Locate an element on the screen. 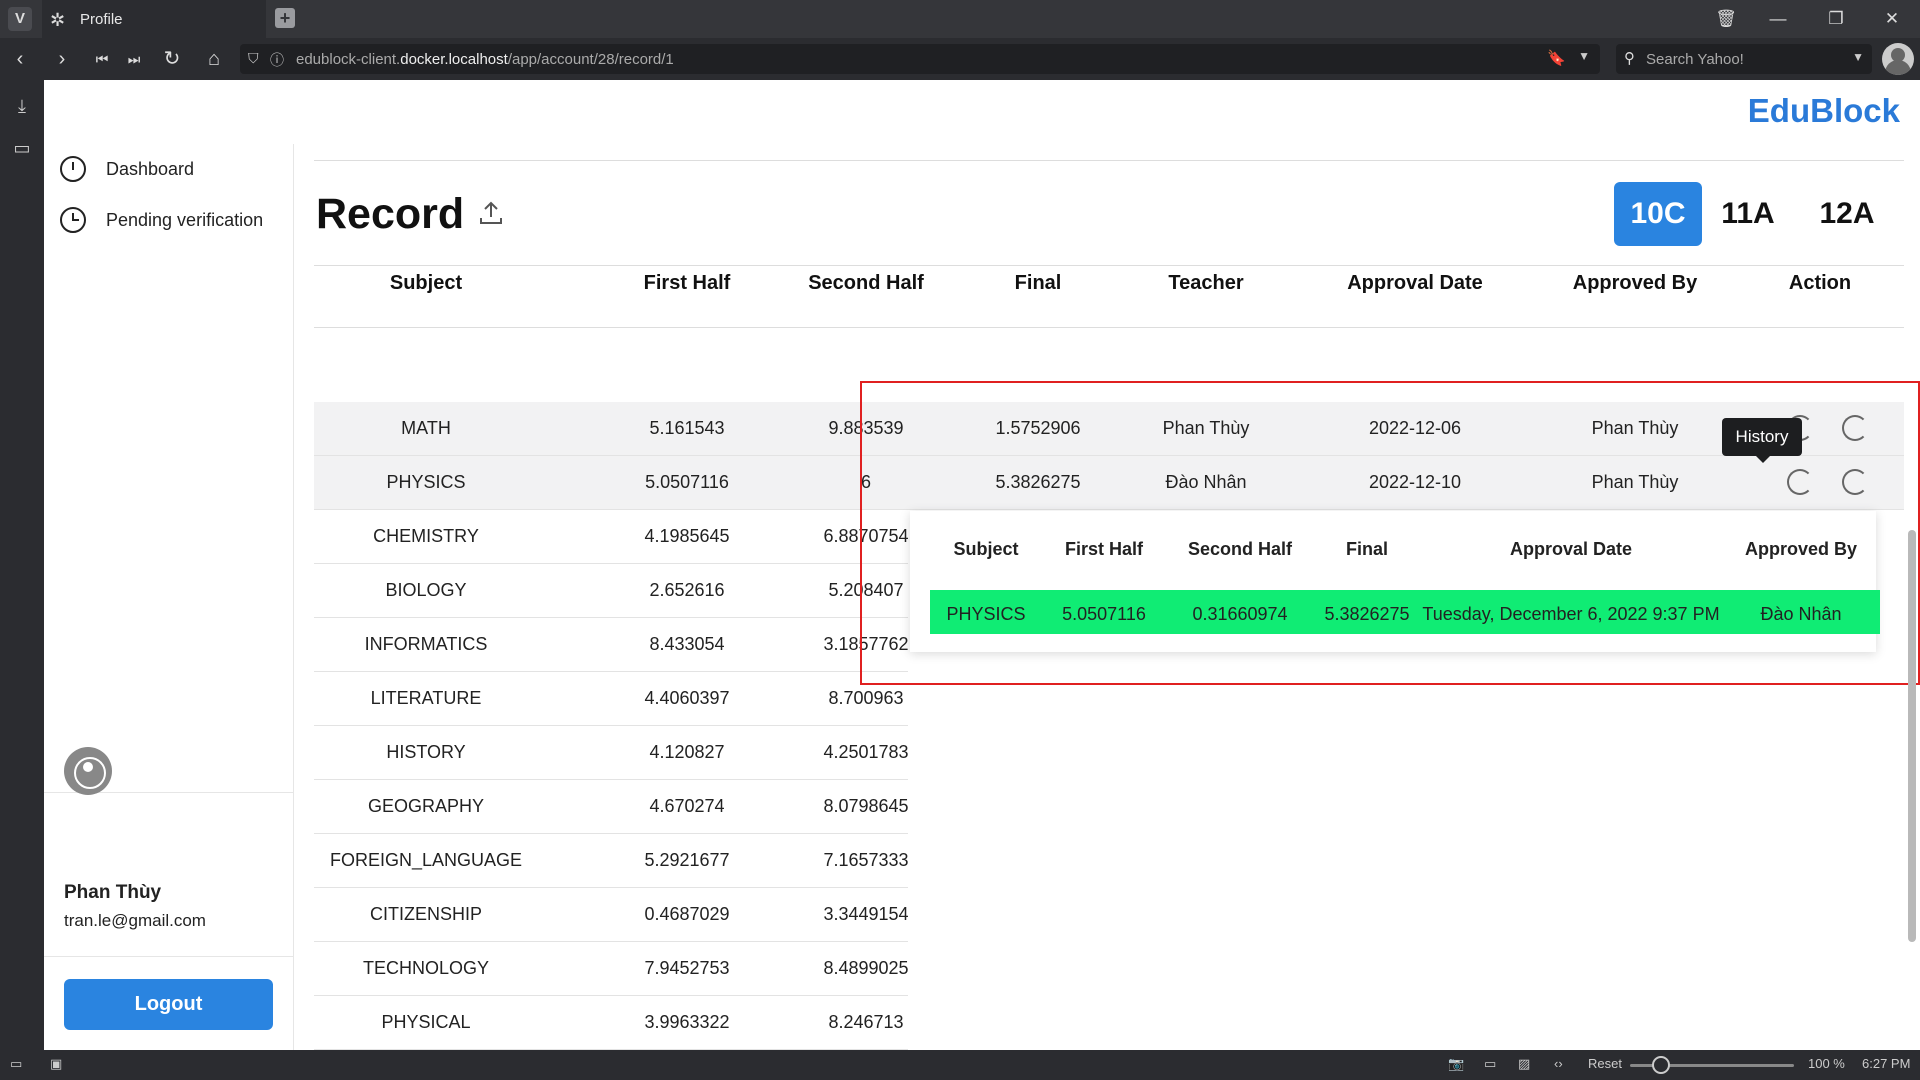 Image resolution: width=1920 pixels, height=1080 pixels. bookmark-icon: 🔖 is located at coordinates (1556, 58).